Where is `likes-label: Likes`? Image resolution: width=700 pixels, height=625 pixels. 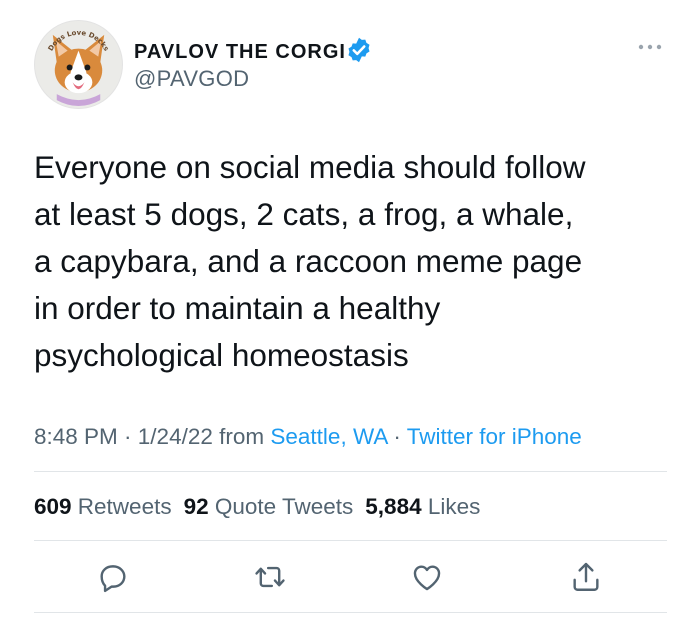
likes-label: Likes is located at coordinates (451, 506).